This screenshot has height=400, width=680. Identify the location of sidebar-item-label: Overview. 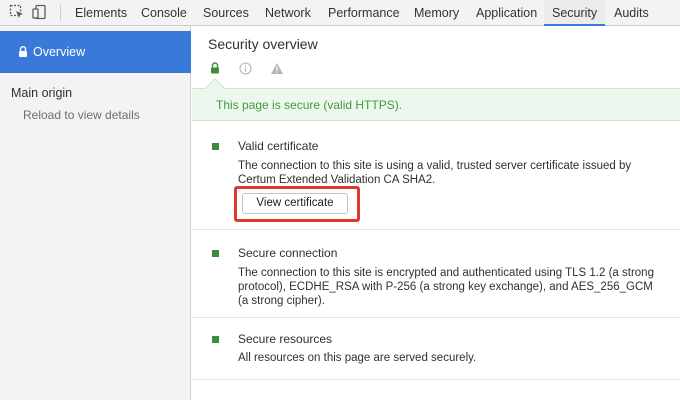
(59, 52).